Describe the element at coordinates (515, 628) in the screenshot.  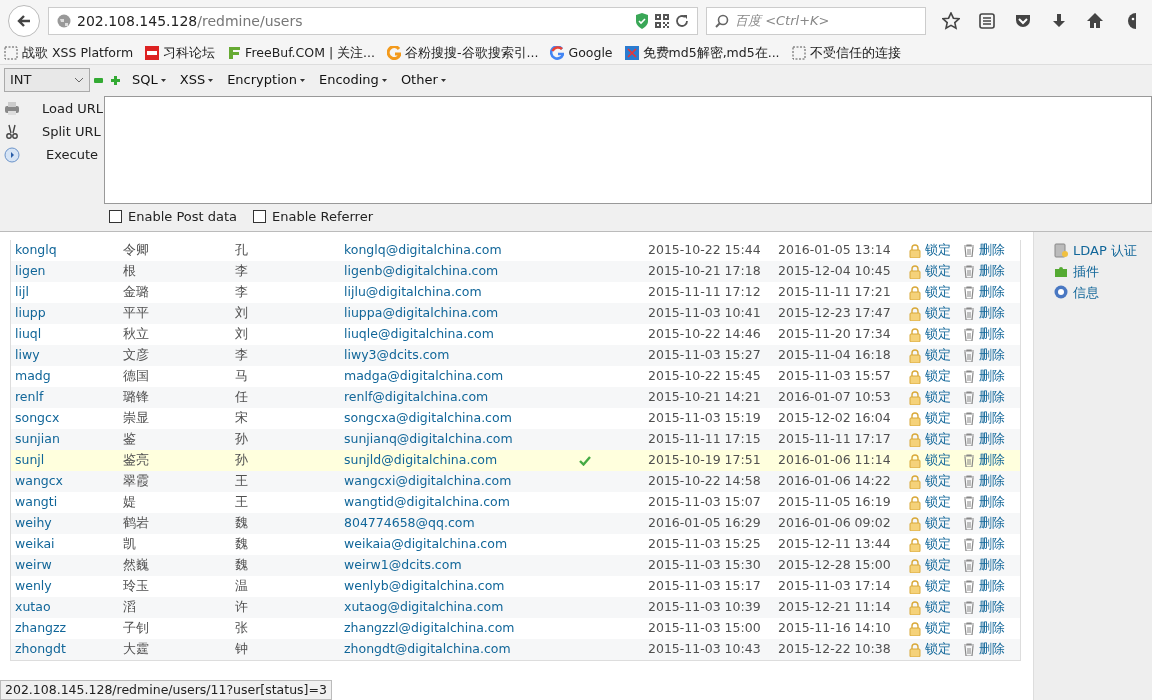
I see `table-row: zhangzz 子钊 张 zhangzzl@digitalchina.com 2015-11-03 15:00 2015-11-16 14:10 锁定 删除` at that location.